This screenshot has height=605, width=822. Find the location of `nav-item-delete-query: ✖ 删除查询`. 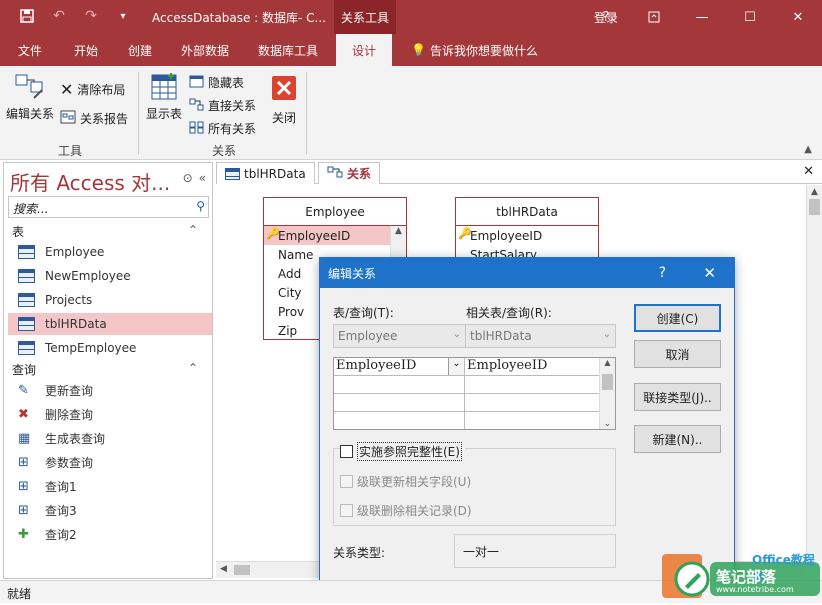

nav-item-delete-query: ✖ 删除查询 is located at coordinates (110, 414).